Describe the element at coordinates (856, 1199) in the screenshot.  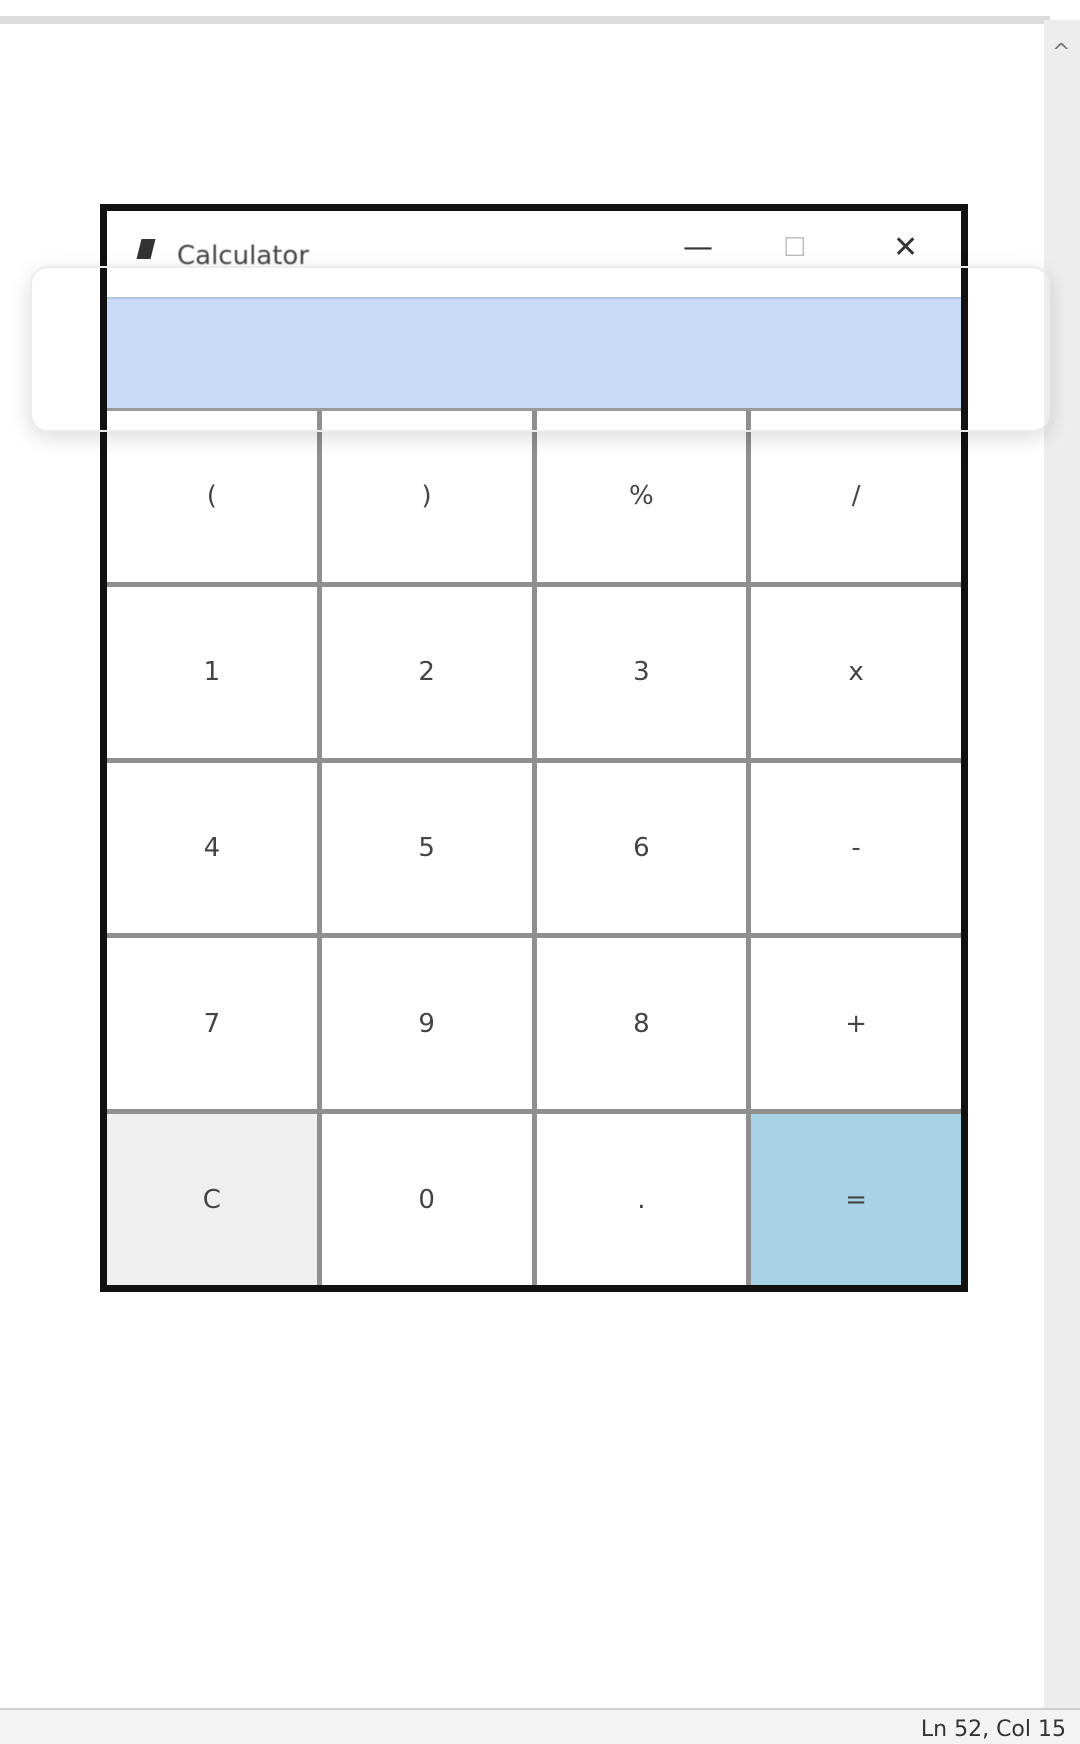
I see `key-equals: =` at that location.